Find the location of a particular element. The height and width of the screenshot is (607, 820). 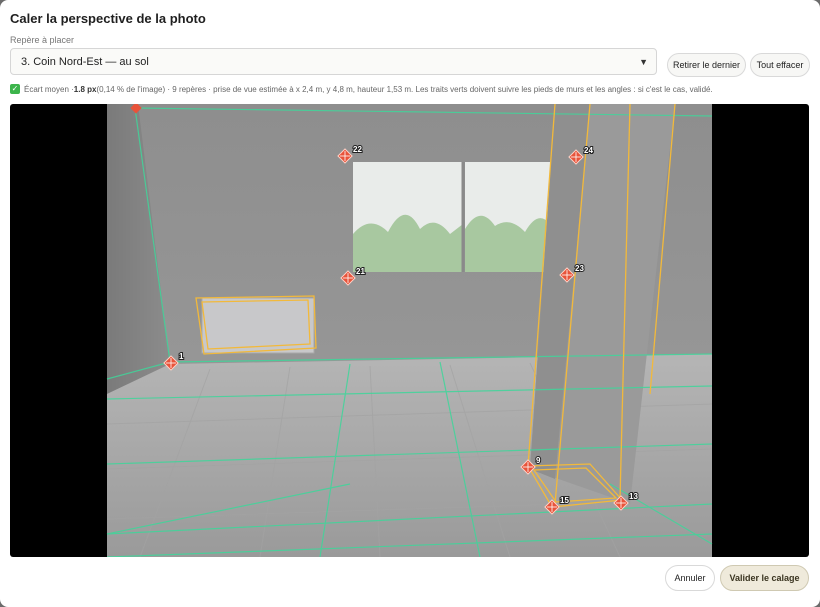

validate-calibration-button: Valider le calage is located at coordinates (764, 578).